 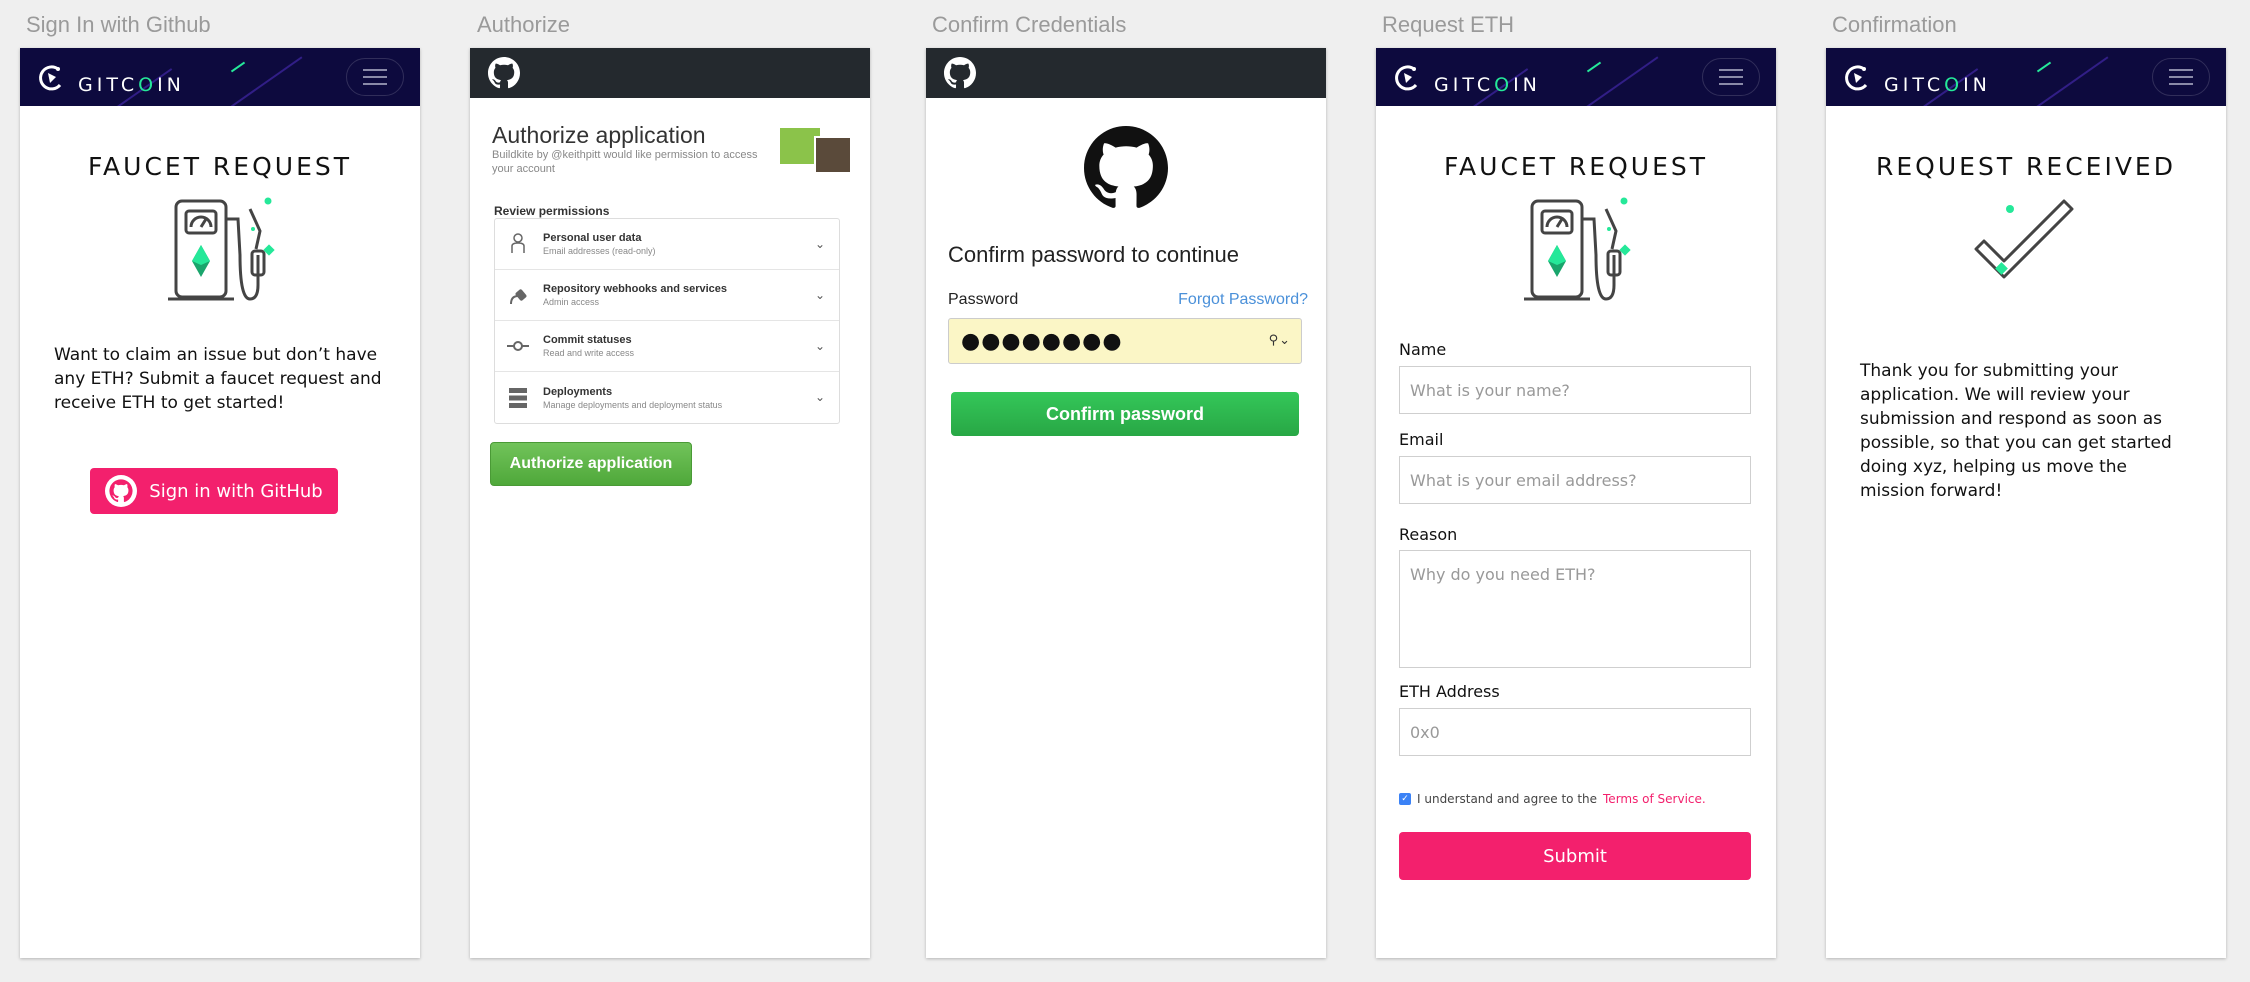 What do you see at coordinates (552, 211) in the screenshot?
I see `review-permissions-label: Review permissions` at bounding box center [552, 211].